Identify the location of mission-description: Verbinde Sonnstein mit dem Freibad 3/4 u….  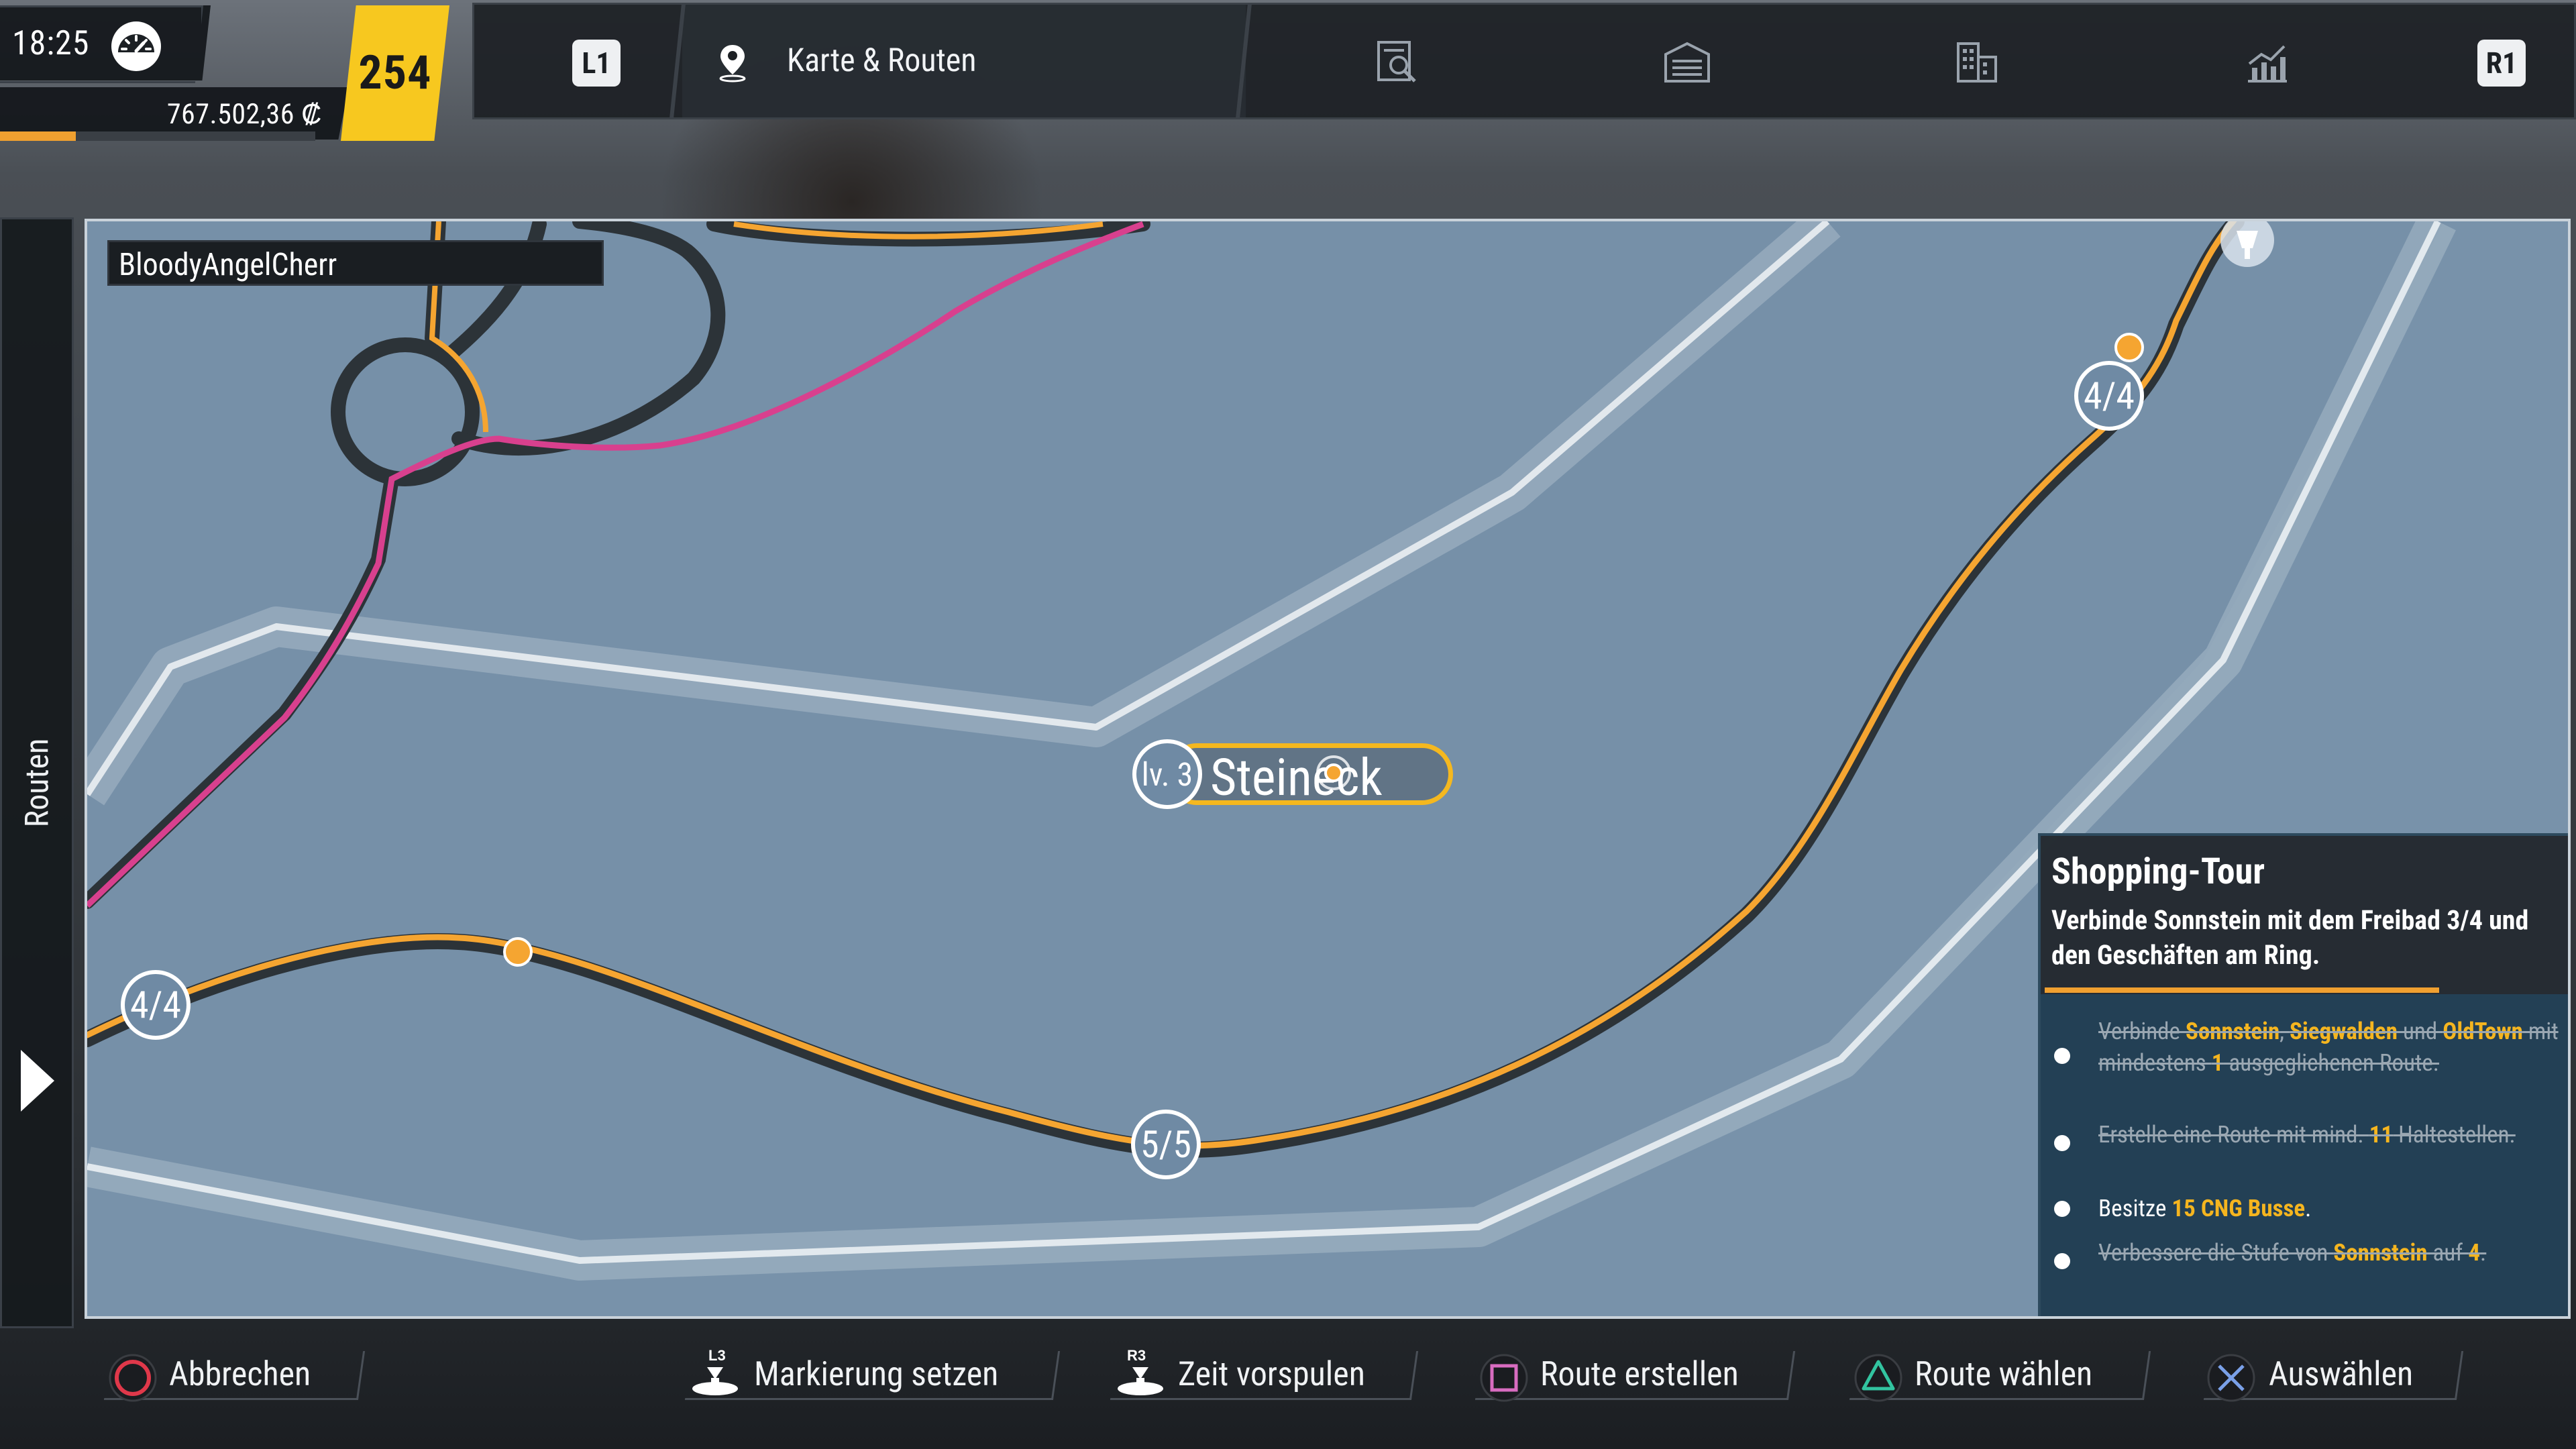
(2290, 937).